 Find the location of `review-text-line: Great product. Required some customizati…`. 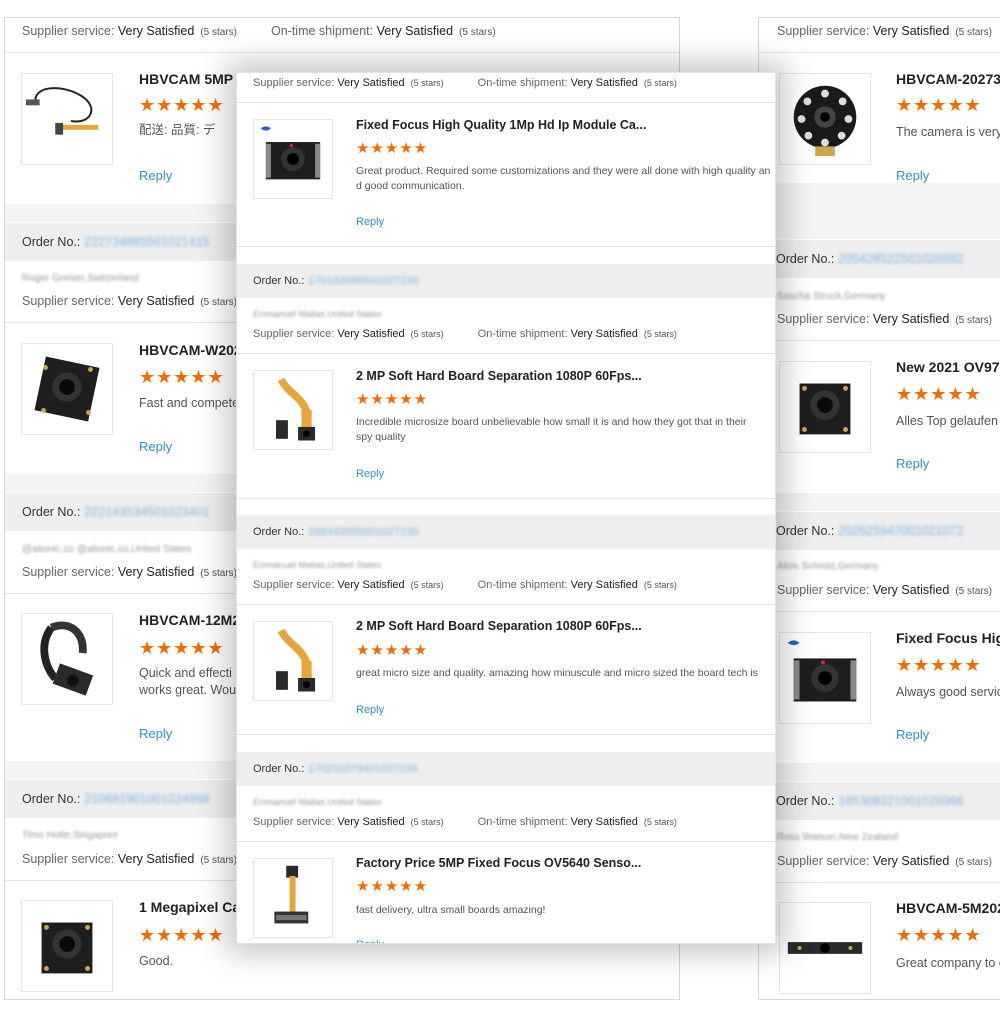

review-text-line: Great product. Required some customizati… is located at coordinates (563, 171).